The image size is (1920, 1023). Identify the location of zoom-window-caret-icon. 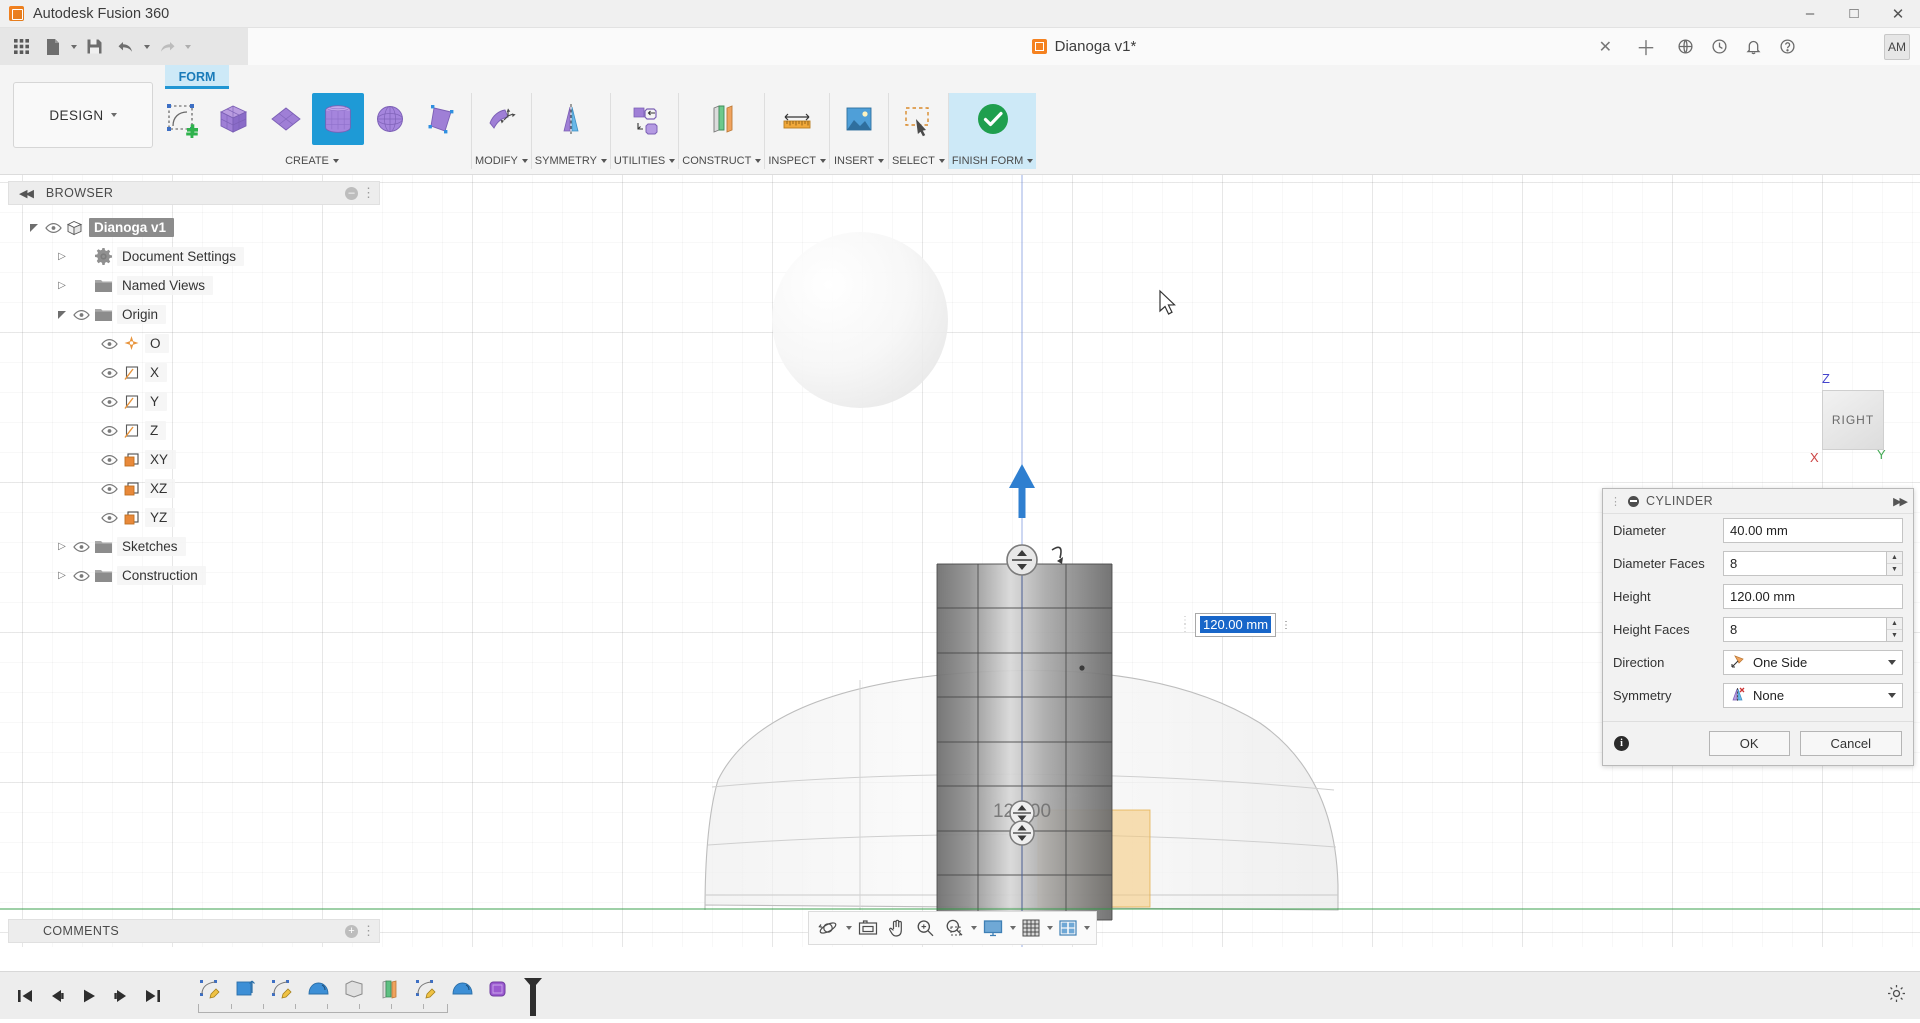
(974, 928).